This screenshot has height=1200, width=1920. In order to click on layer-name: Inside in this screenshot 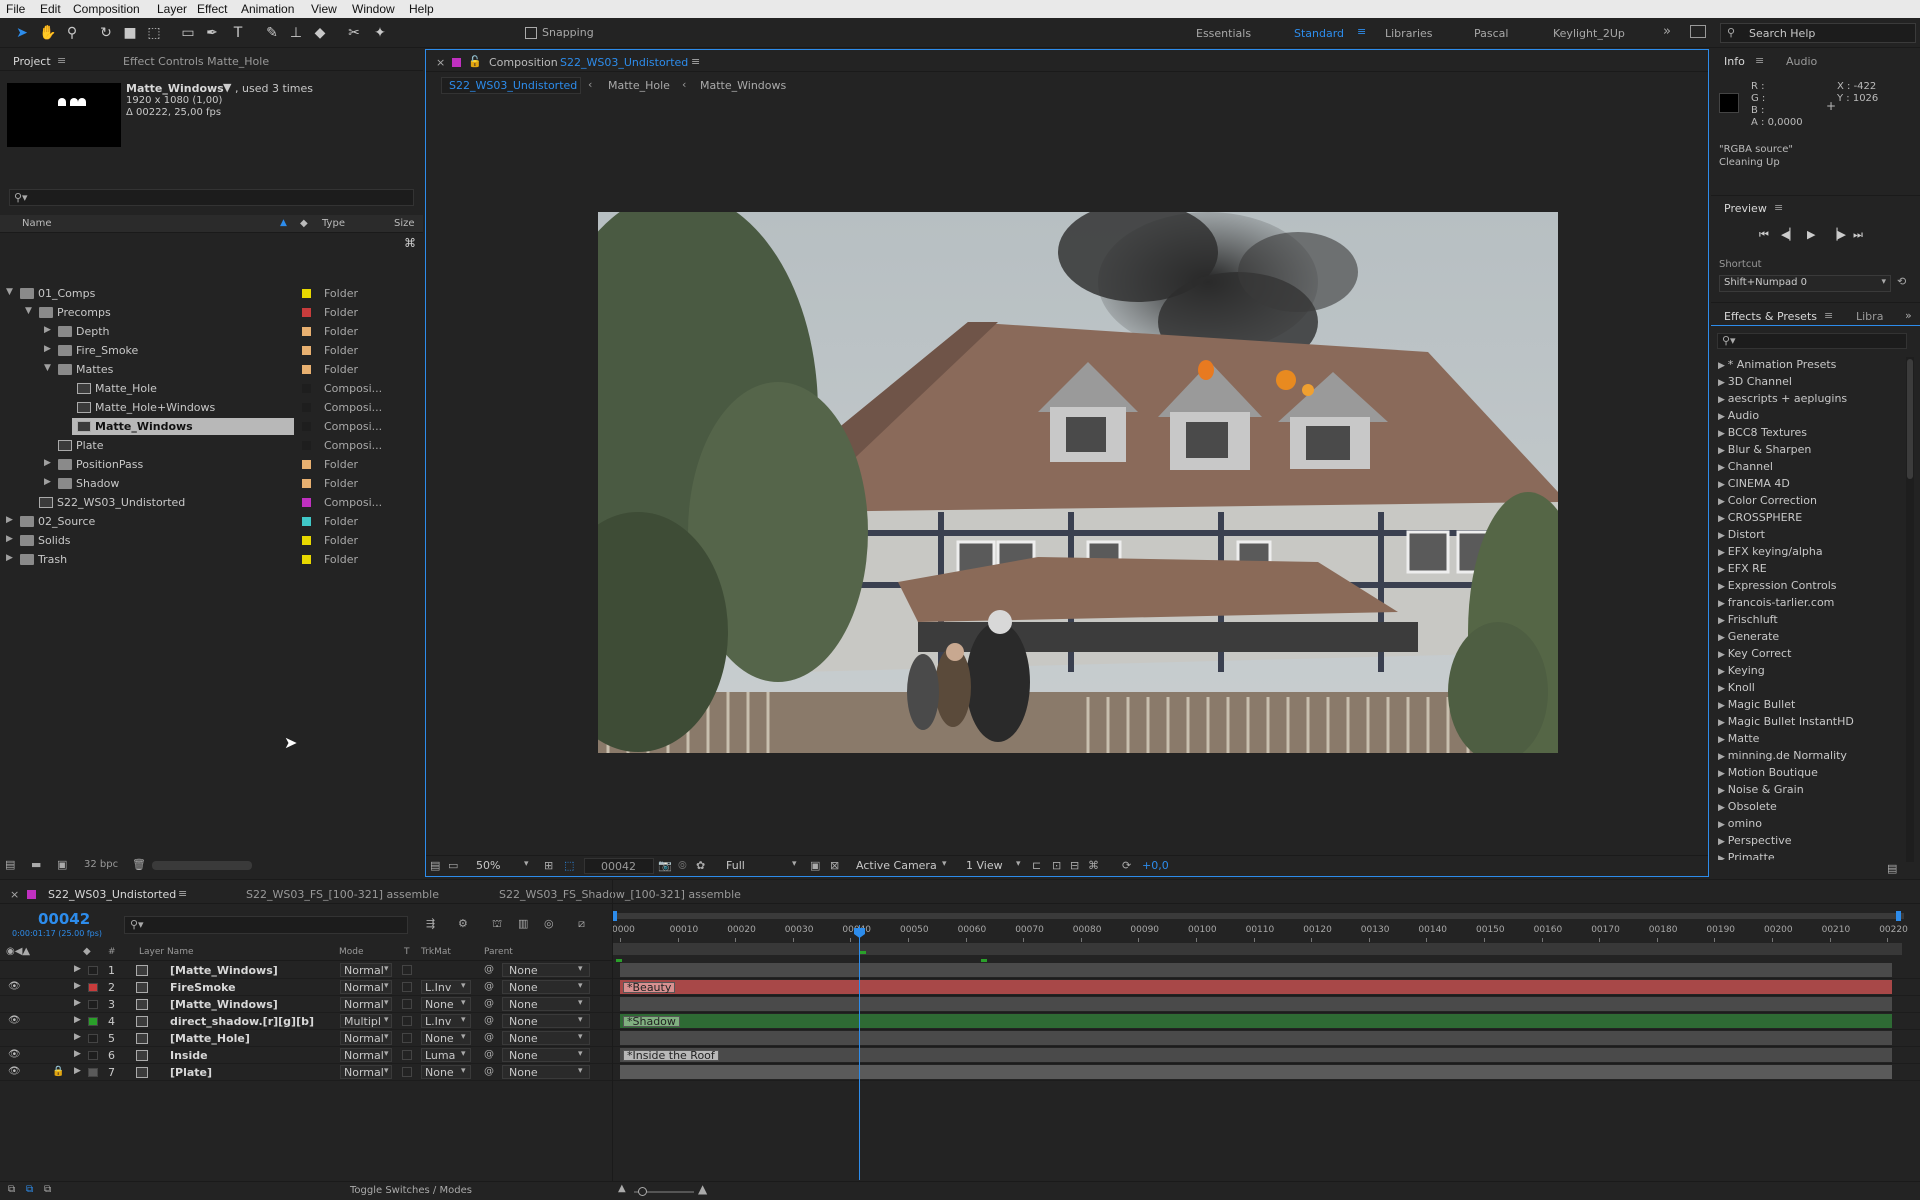, I will do `click(189, 1055)`.